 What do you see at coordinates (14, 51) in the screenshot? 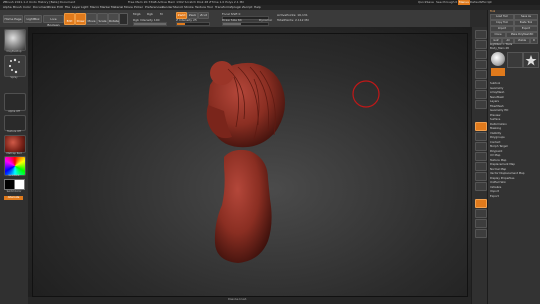
I see `brush-label: ClayBuildup` at bounding box center [14, 51].